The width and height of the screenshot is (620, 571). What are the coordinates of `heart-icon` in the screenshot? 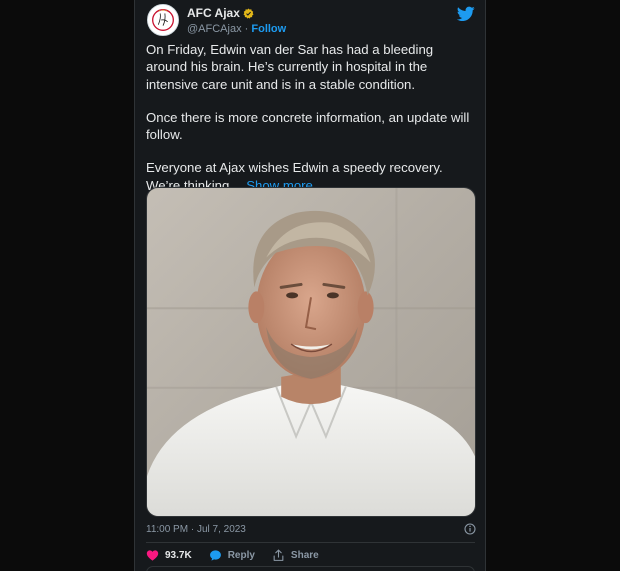 It's located at (152, 555).